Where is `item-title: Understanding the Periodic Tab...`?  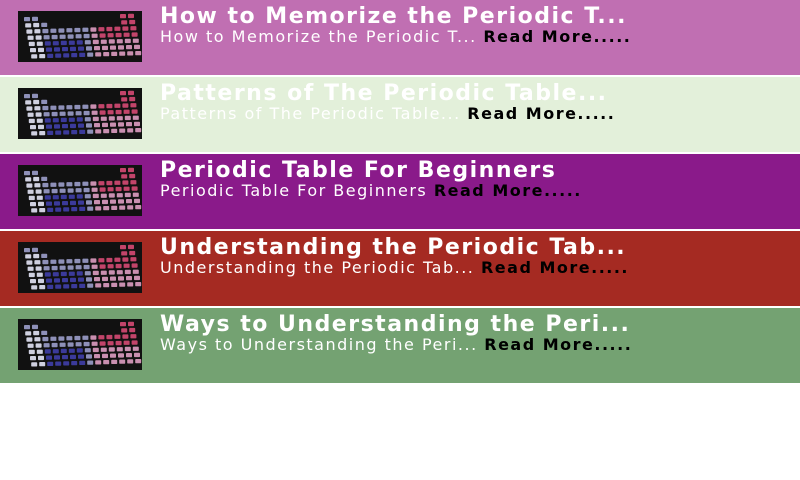
item-title: Understanding the Periodic Tab... is located at coordinates (393, 248).